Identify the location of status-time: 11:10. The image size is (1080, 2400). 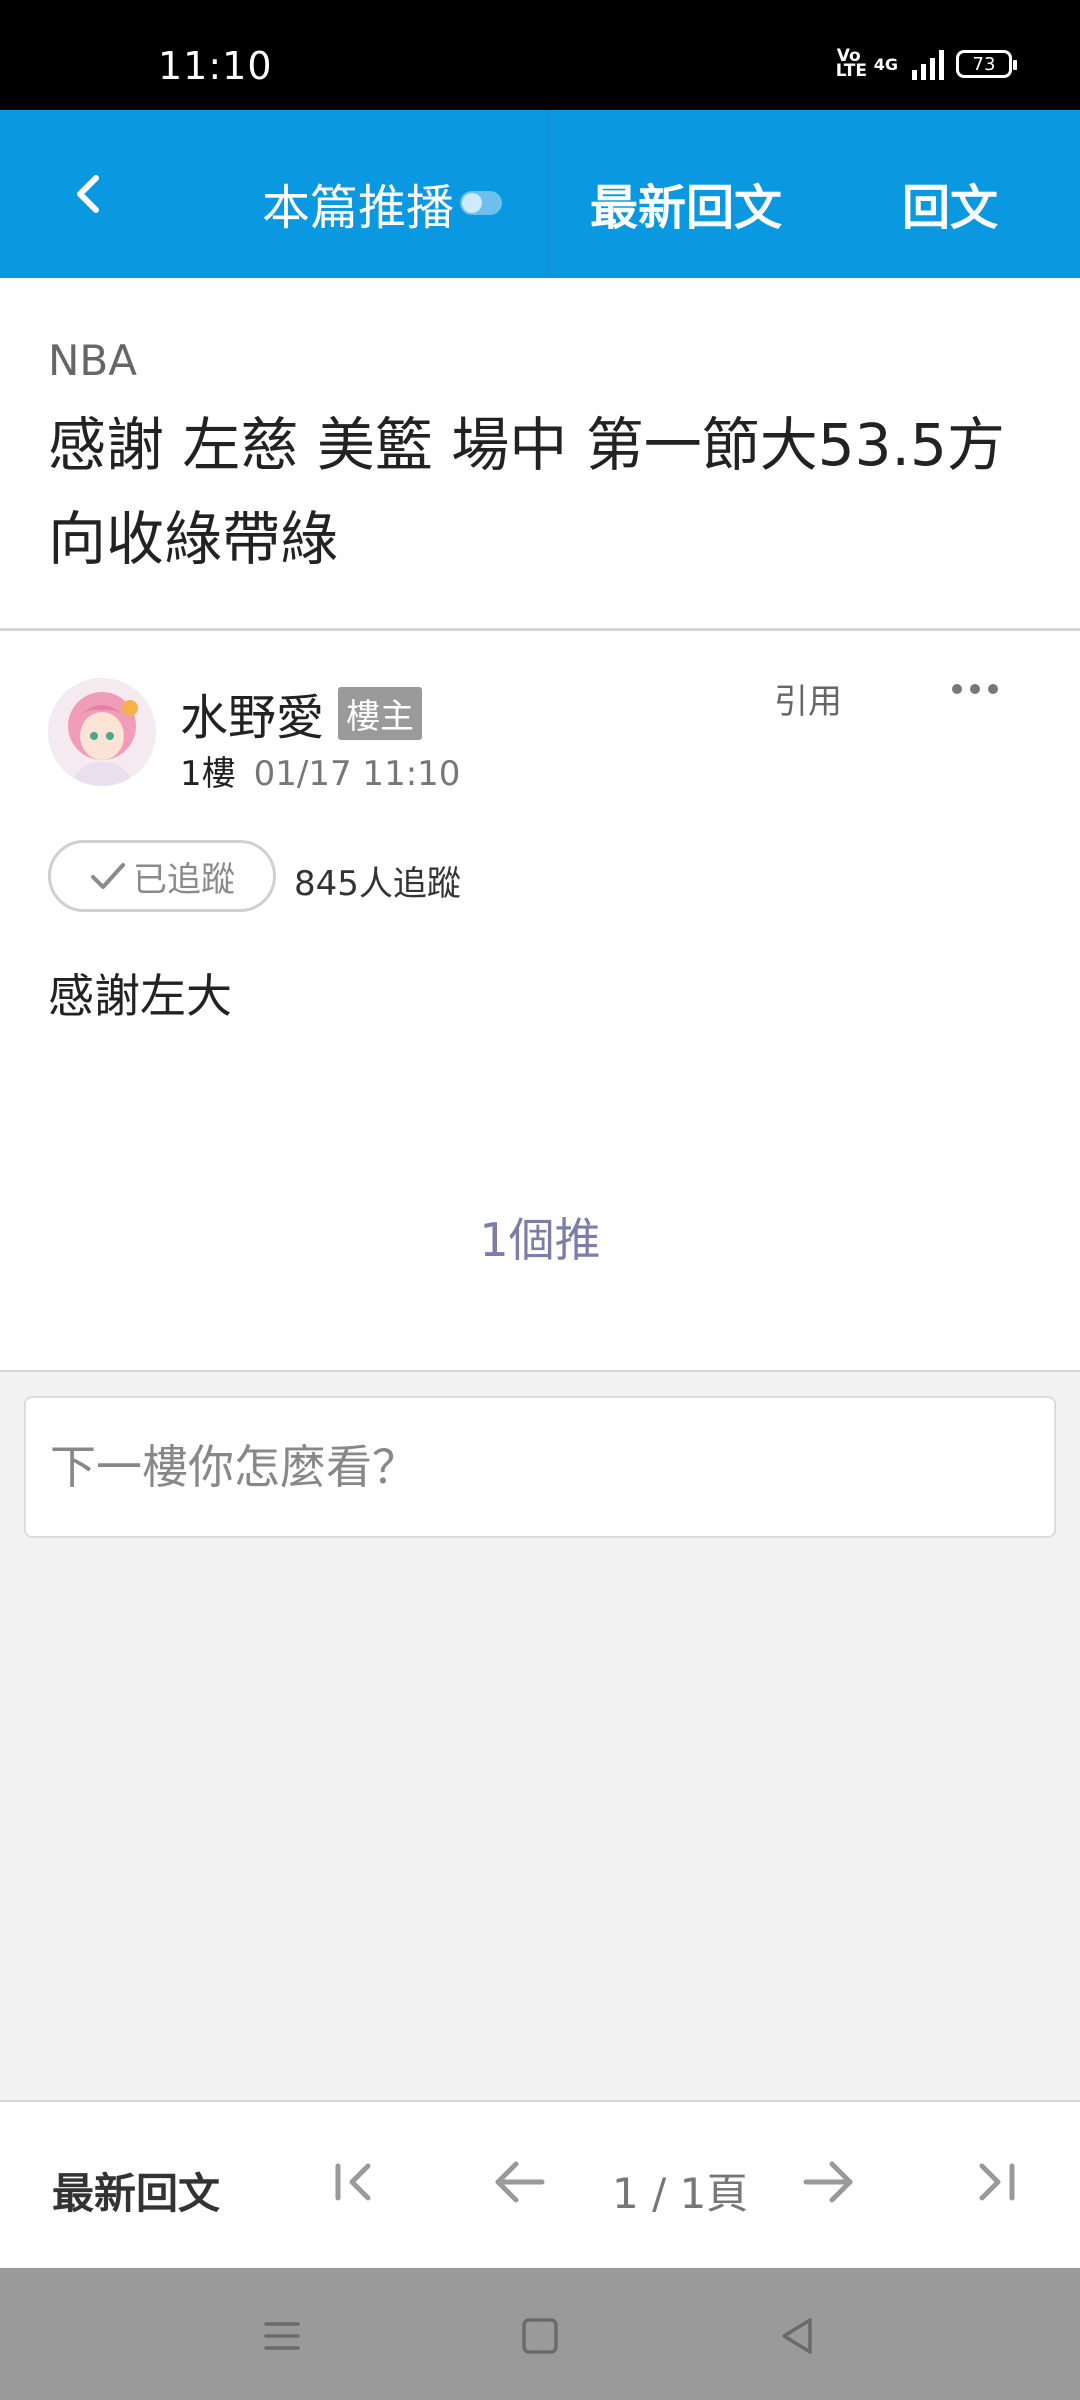
(215, 66).